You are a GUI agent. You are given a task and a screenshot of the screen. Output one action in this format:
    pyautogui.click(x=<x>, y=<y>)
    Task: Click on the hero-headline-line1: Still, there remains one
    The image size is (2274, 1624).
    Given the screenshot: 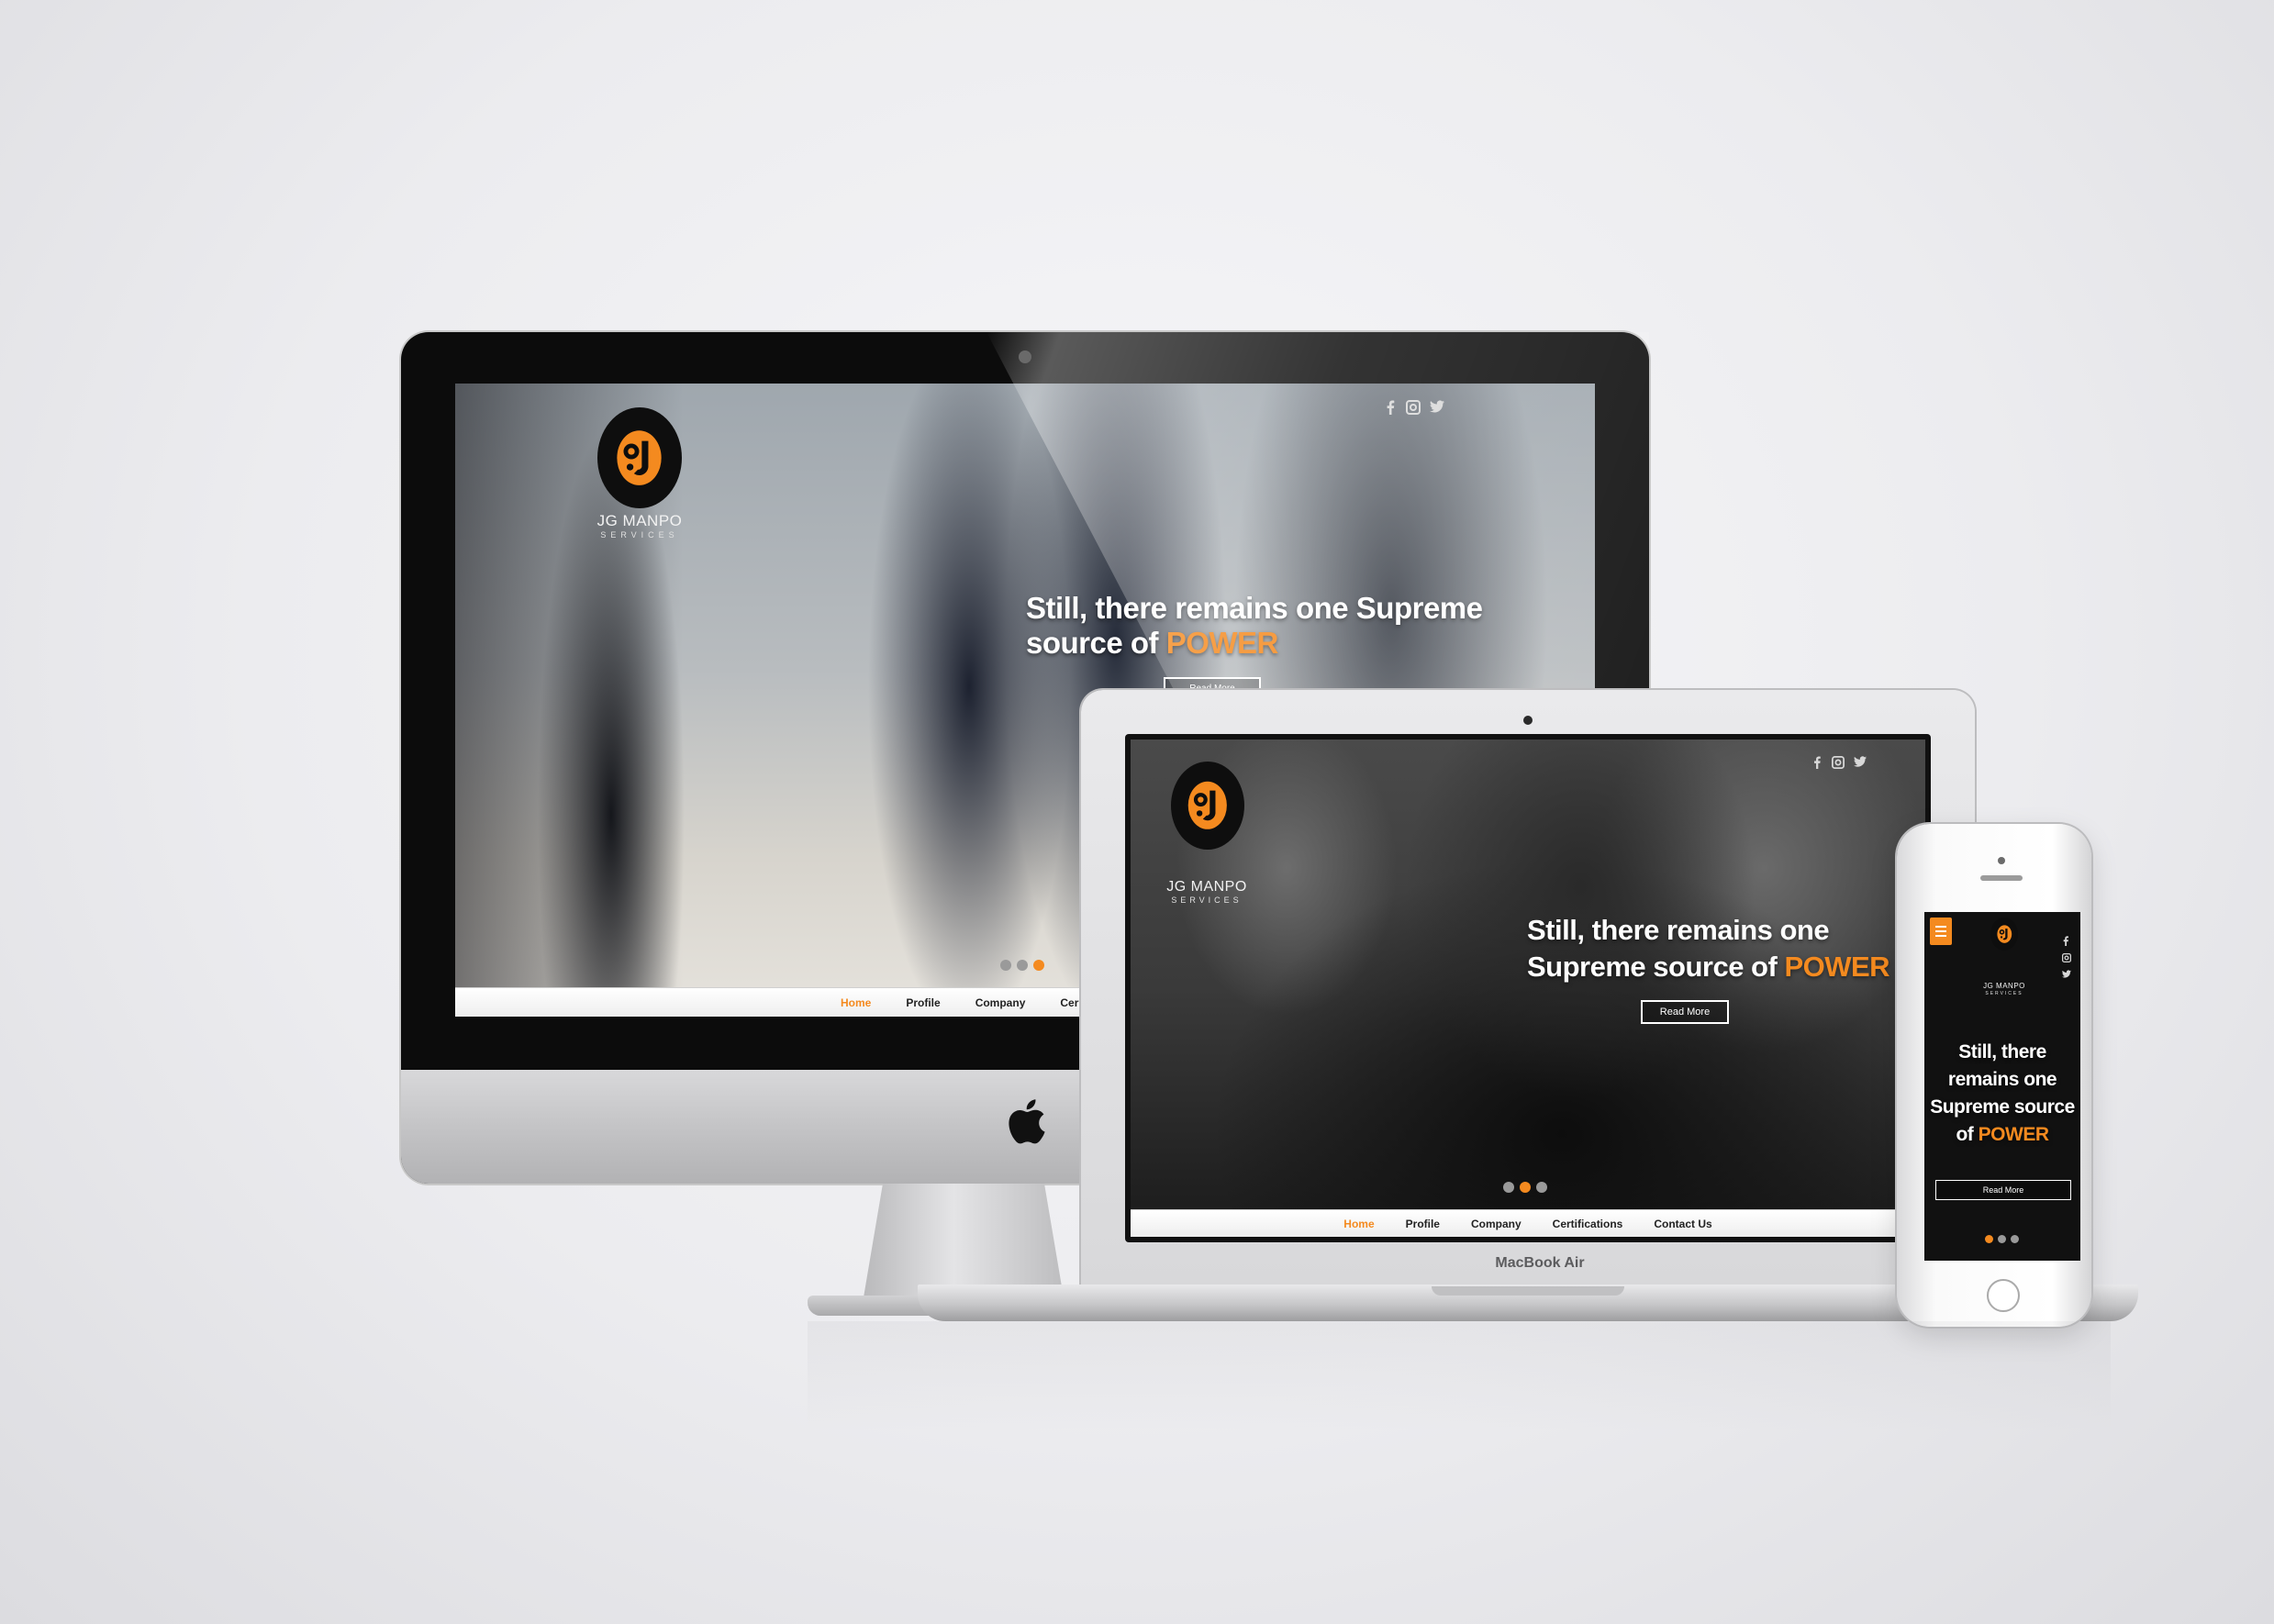 What is the action you would take?
    pyautogui.click(x=1678, y=930)
    